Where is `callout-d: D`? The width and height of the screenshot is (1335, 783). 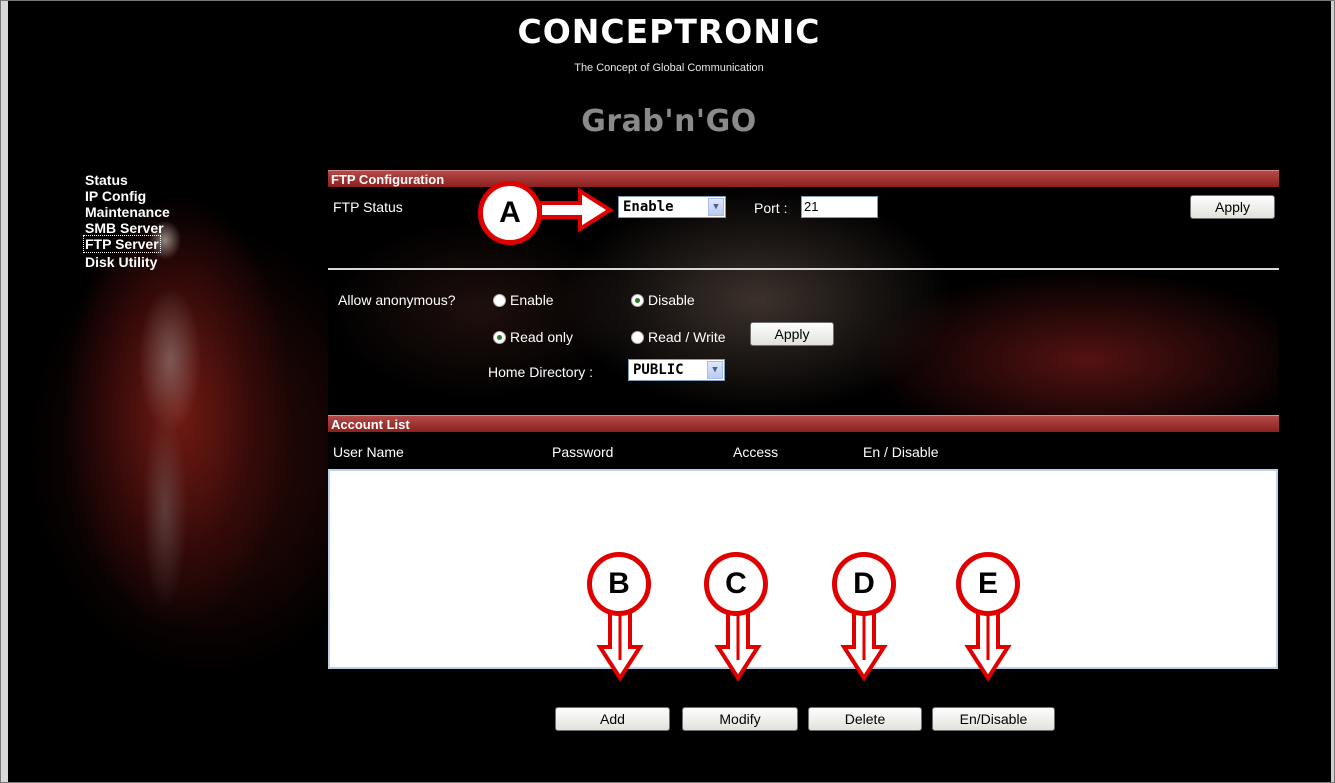 callout-d: D is located at coordinates (864, 584).